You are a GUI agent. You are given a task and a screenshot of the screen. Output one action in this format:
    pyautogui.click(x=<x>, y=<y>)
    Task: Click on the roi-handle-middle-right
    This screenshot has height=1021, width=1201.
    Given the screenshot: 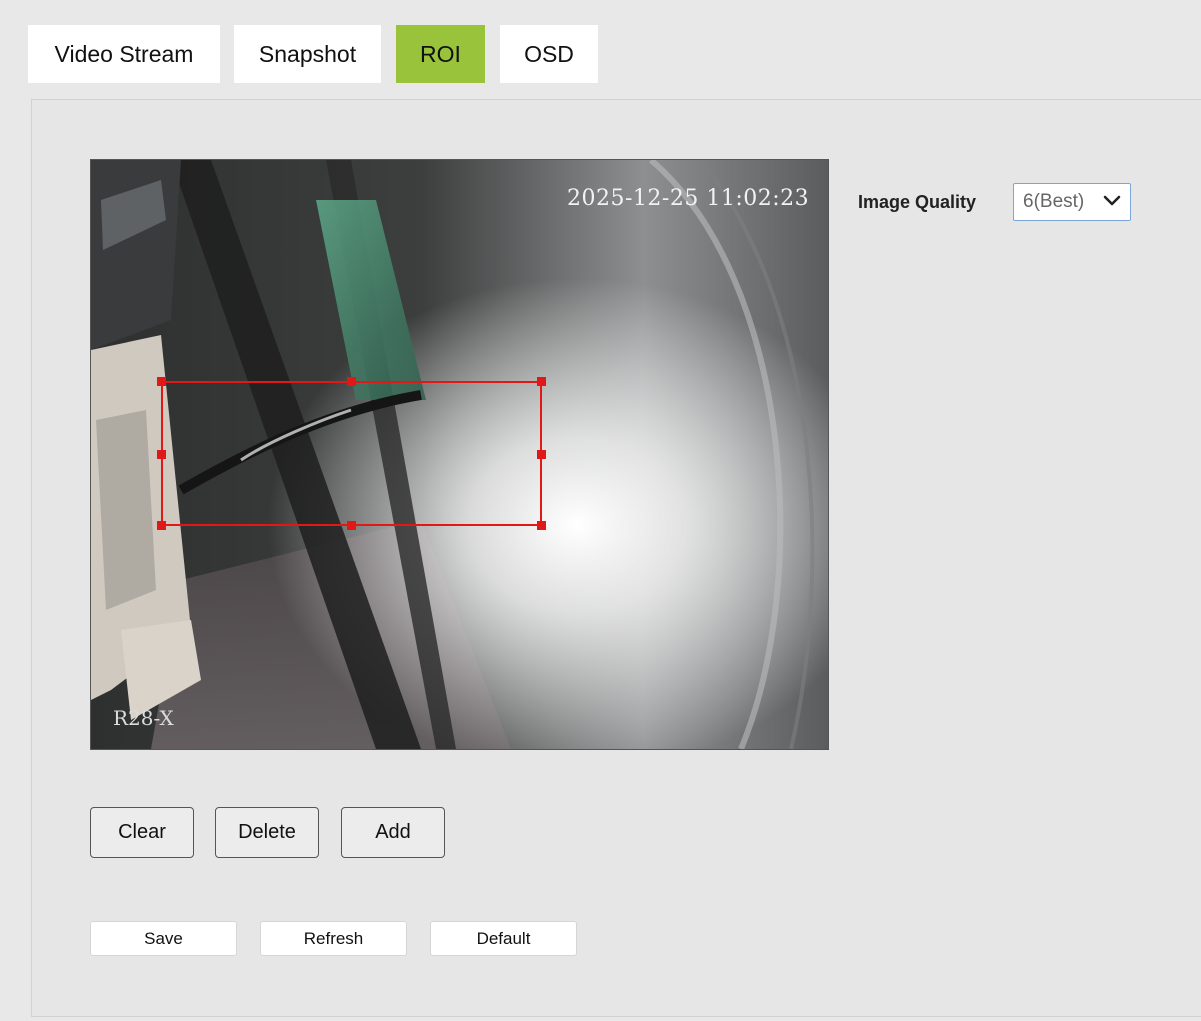 What is the action you would take?
    pyautogui.click(x=541, y=454)
    